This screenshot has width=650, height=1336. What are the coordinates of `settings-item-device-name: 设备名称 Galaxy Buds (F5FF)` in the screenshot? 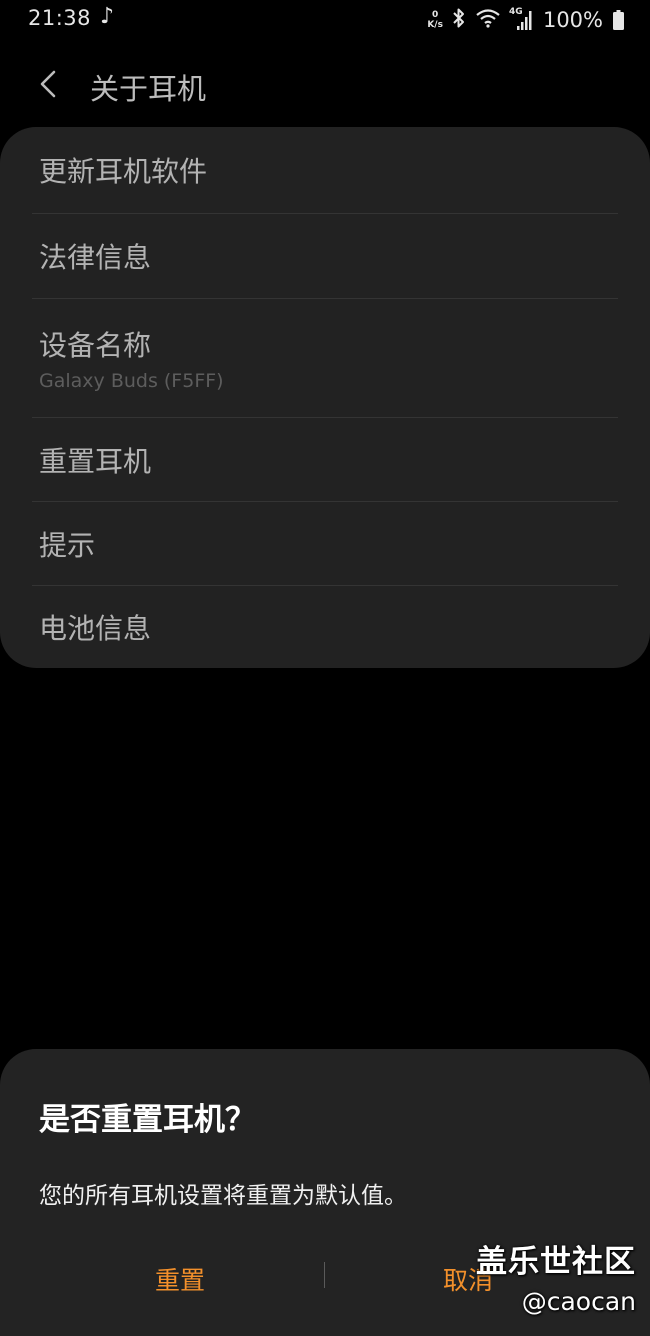 It's located at (325, 358).